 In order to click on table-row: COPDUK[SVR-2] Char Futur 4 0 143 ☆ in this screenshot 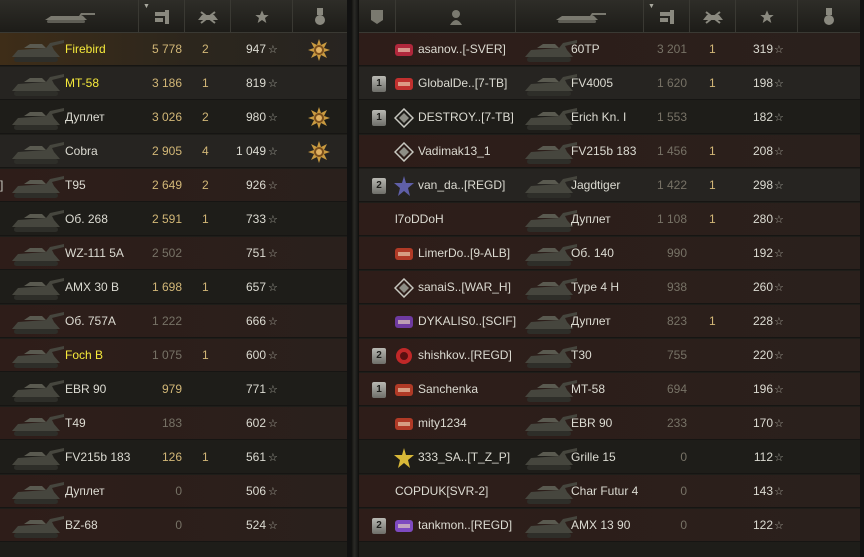, I will do `click(611, 491)`.